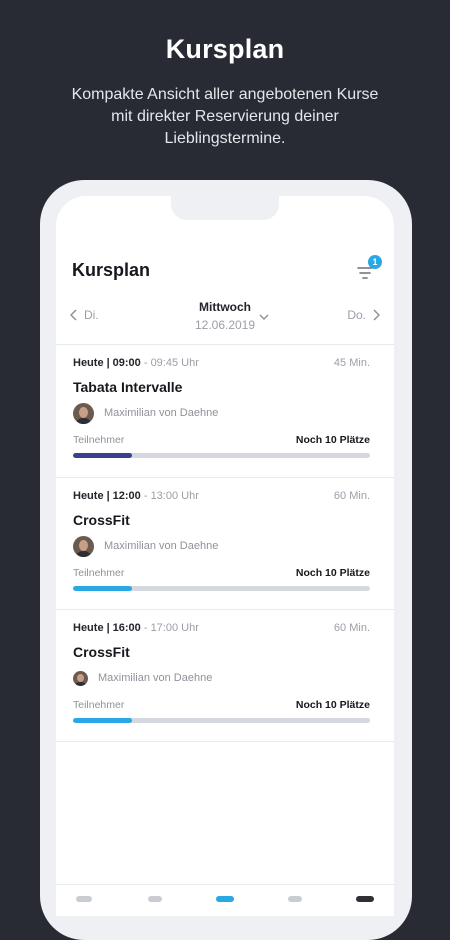  Describe the element at coordinates (225, 325) in the screenshot. I see `current-date: 12.06.2019` at that location.